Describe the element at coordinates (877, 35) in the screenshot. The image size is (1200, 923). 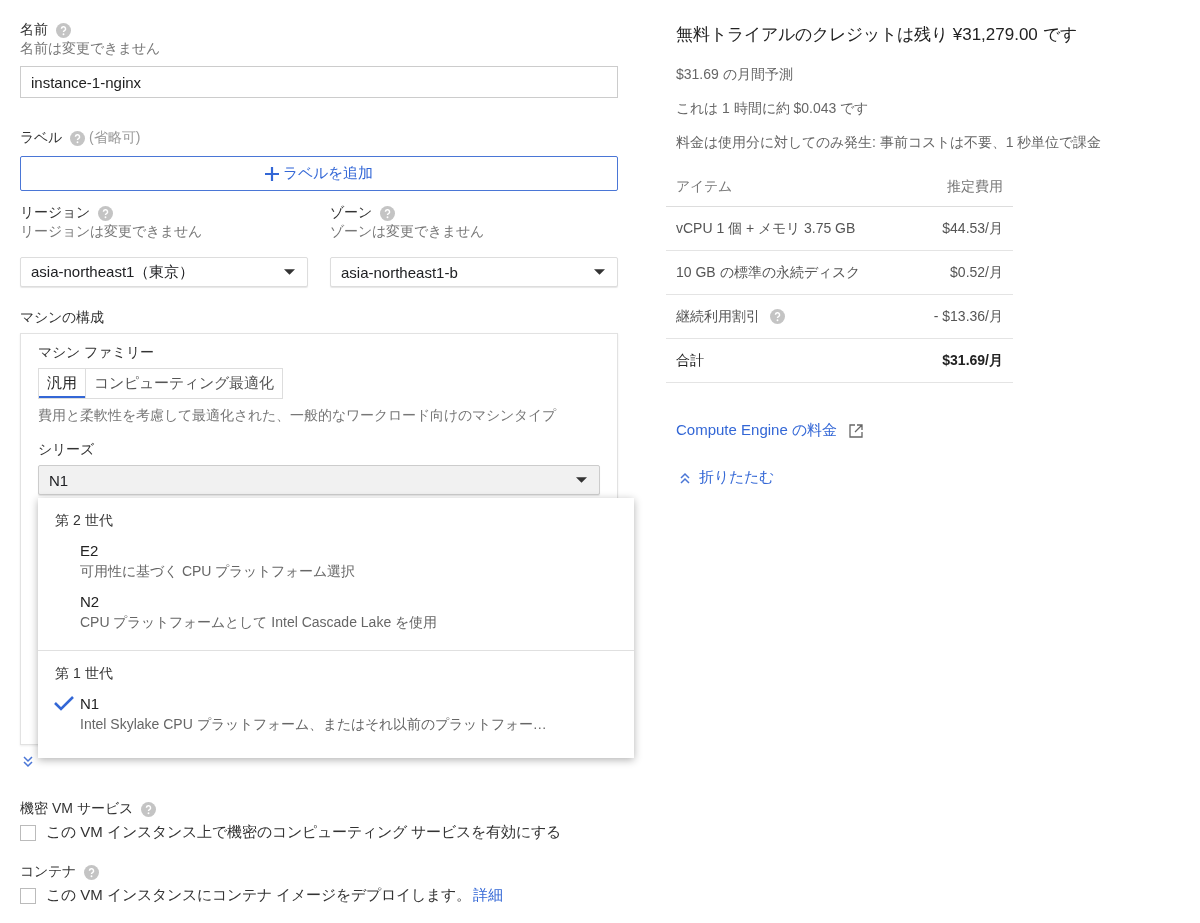
I see `credit-title: 無料トライアルのクレジットは残り ¥31,279.00 です` at that location.